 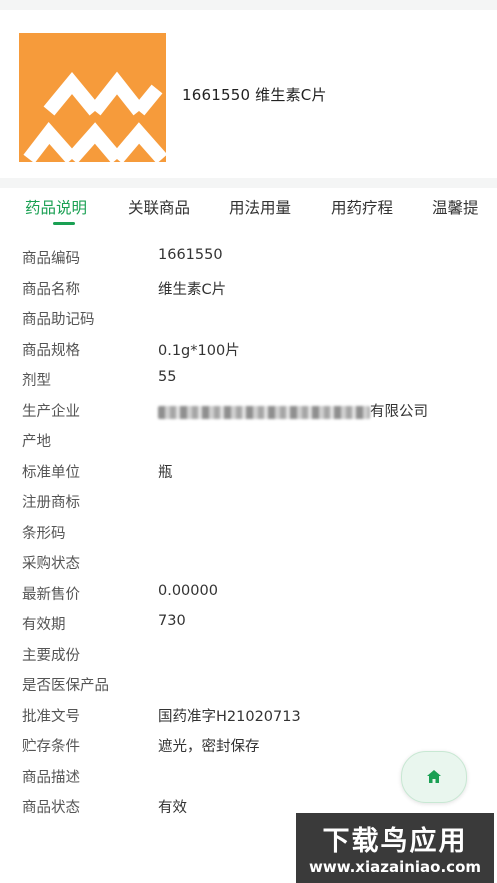 I want to click on tab-usage-dosage: 用法用量, so click(x=260, y=207).